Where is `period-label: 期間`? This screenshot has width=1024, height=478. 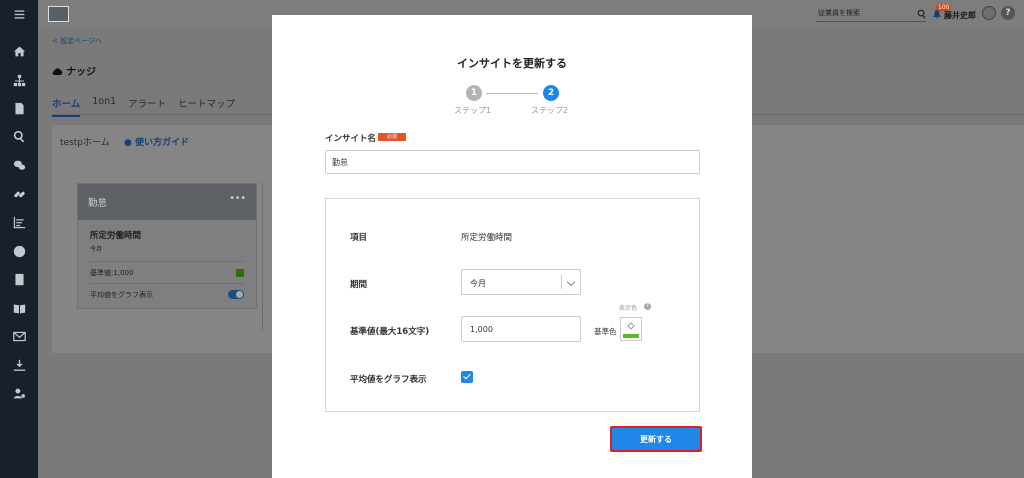 period-label: 期間 is located at coordinates (359, 285).